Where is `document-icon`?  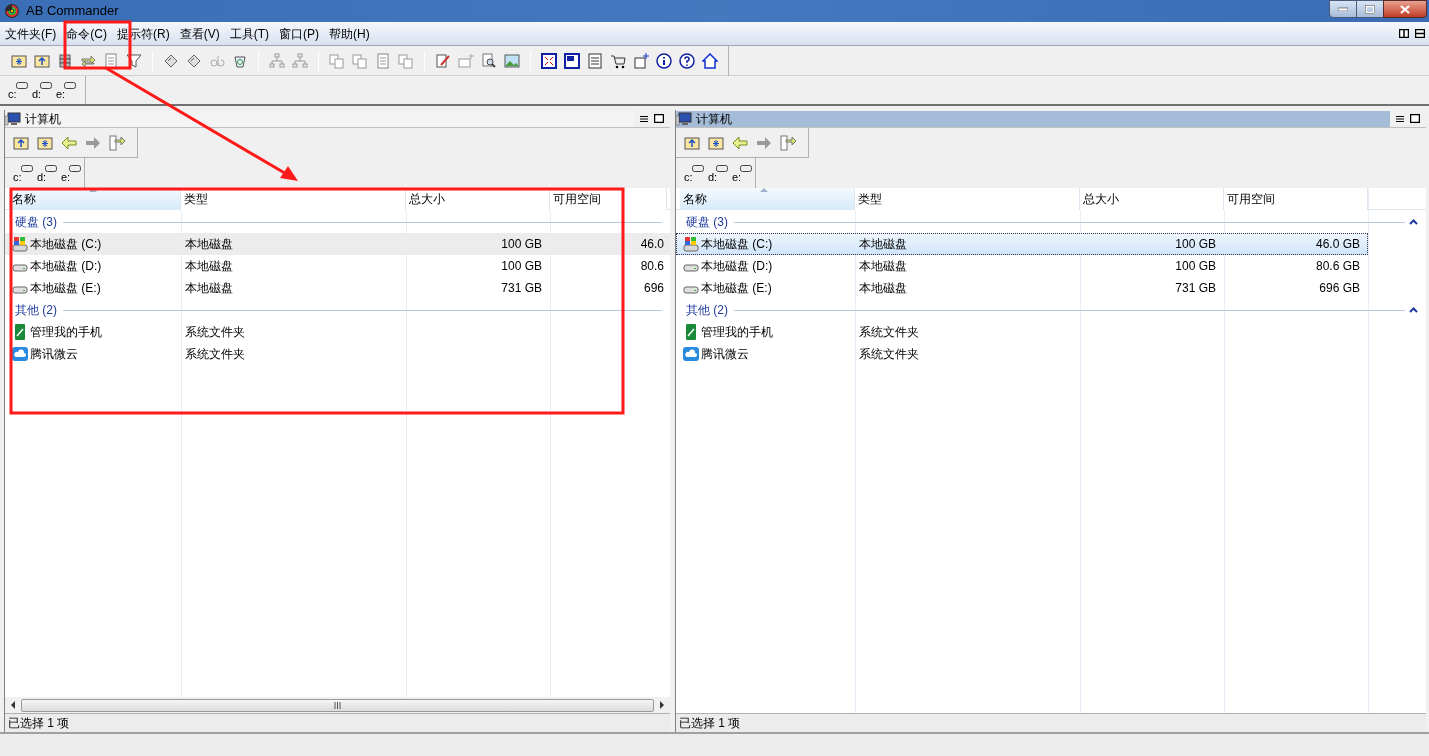 document-icon is located at coordinates (111, 60).